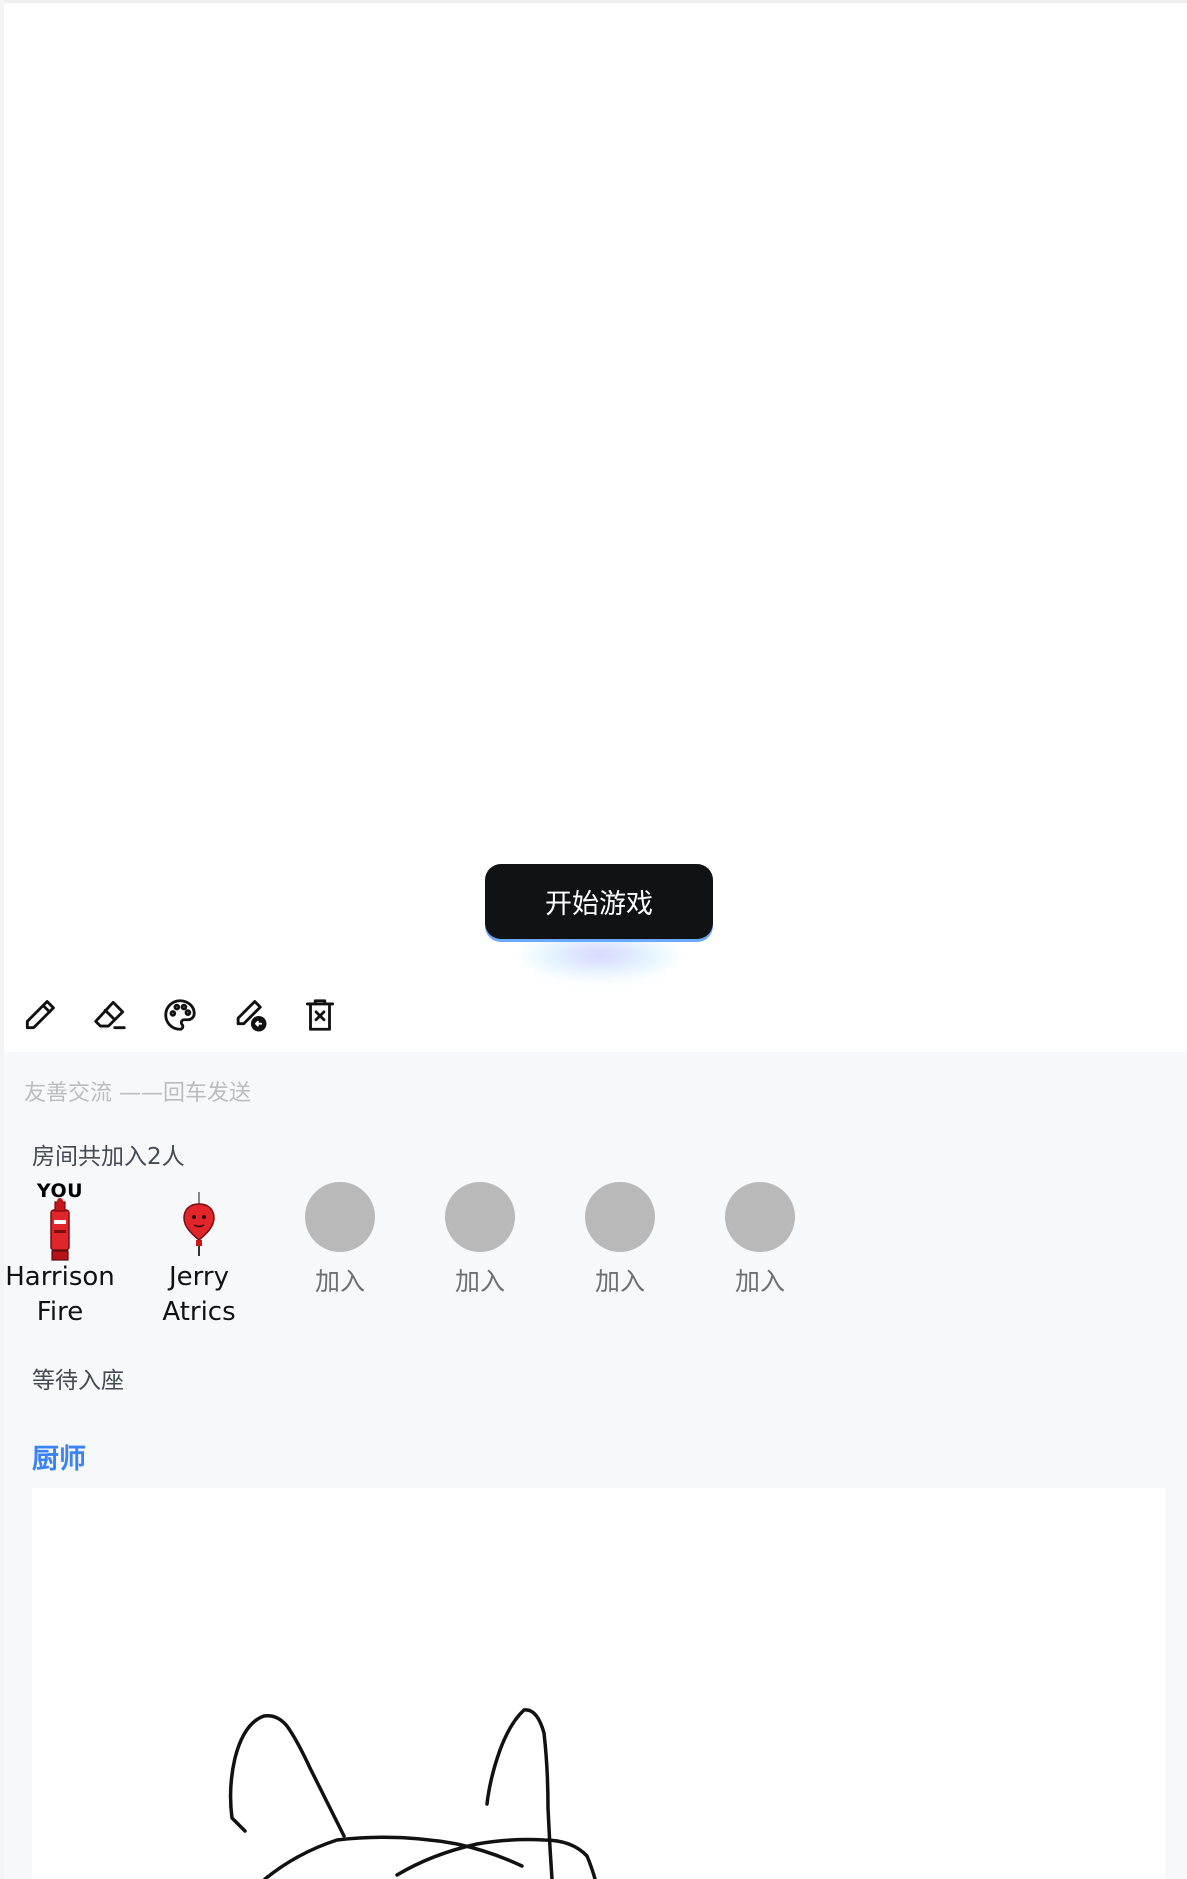 The width and height of the screenshot is (1187, 1879). I want to click on pencil-icon, so click(40, 1015).